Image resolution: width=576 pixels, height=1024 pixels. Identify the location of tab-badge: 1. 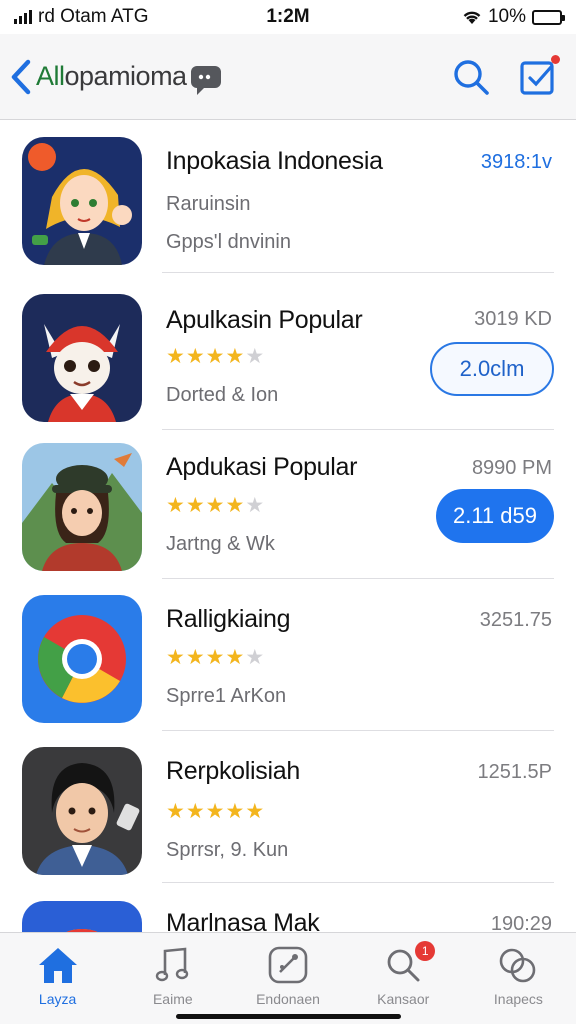
(425, 951).